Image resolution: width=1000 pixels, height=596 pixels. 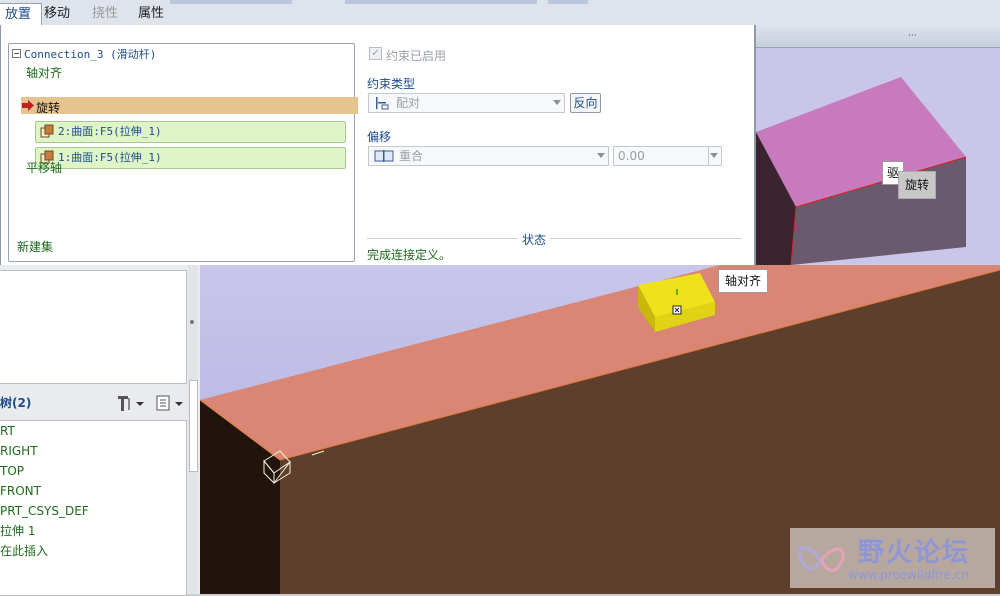 I want to click on tab-properties: 属性, so click(x=151, y=14).